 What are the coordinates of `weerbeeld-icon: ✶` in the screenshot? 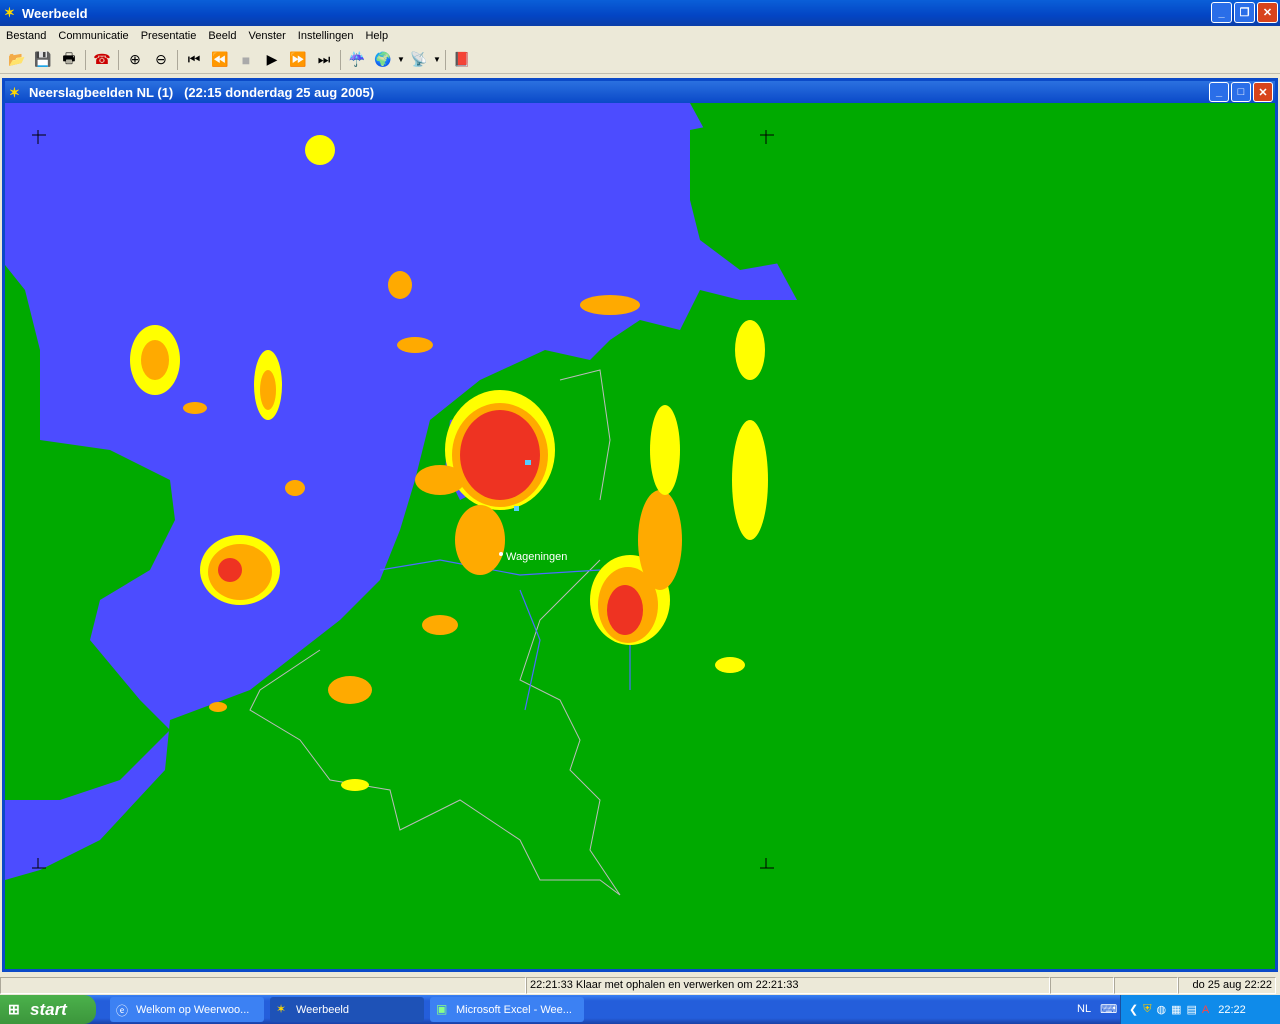 It's located at (281, 1009).